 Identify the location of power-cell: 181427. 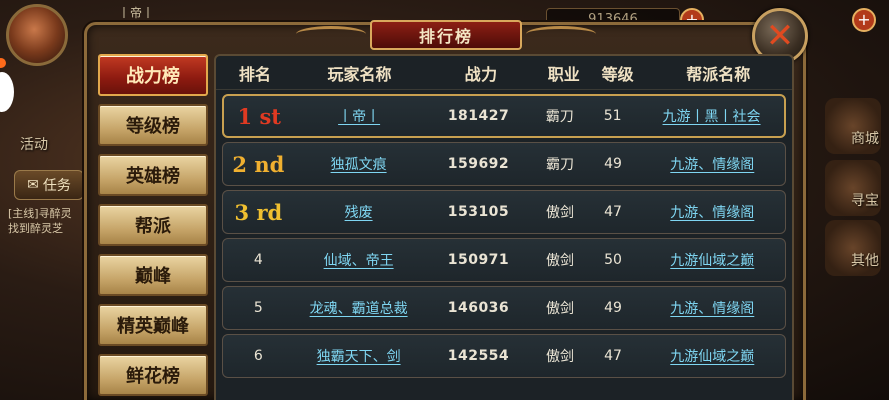
(478, 116).